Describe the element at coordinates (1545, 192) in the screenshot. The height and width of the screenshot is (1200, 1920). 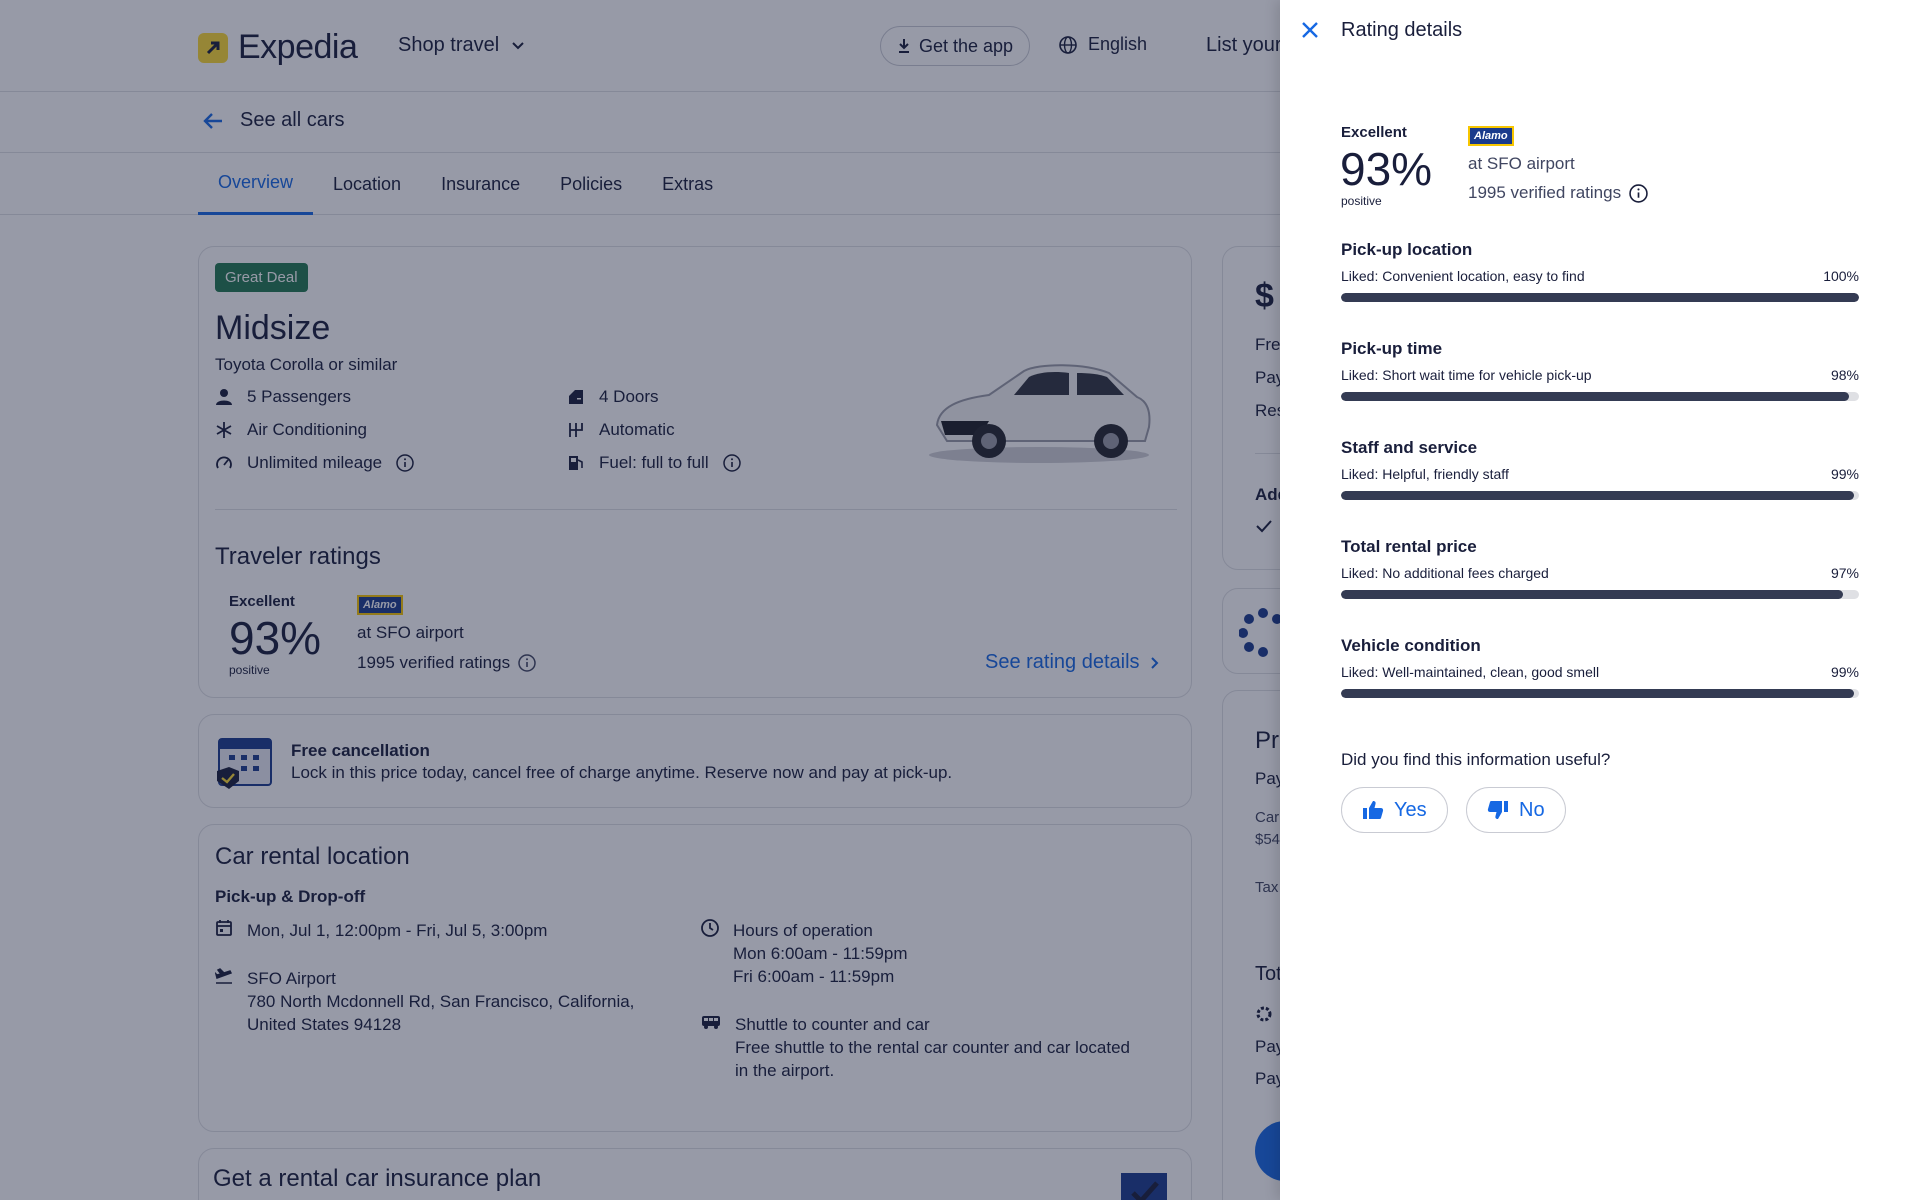
I see `sheet-verified-label: 1995 verified ratings` at that location.